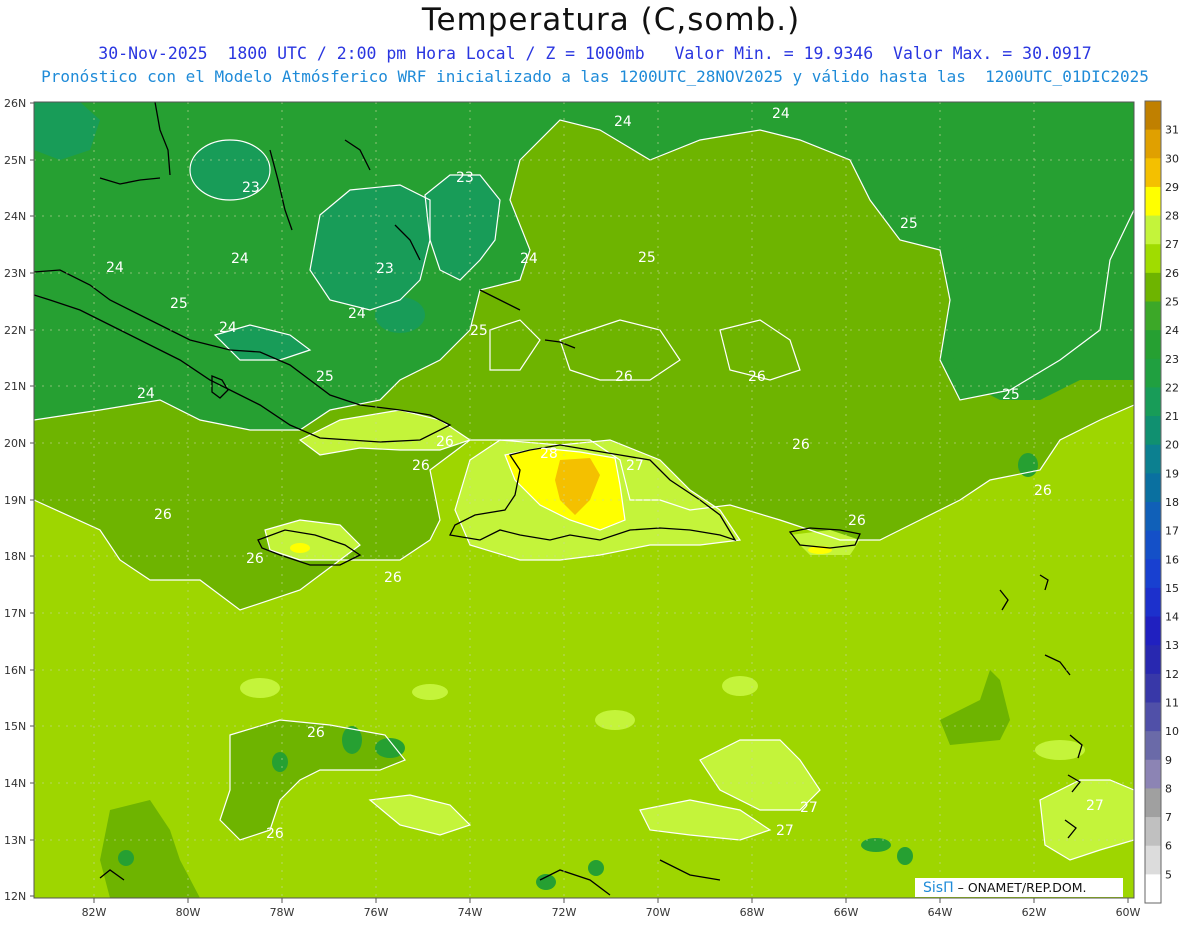  I want to click on lon-label: 64W, so click(940, 912).